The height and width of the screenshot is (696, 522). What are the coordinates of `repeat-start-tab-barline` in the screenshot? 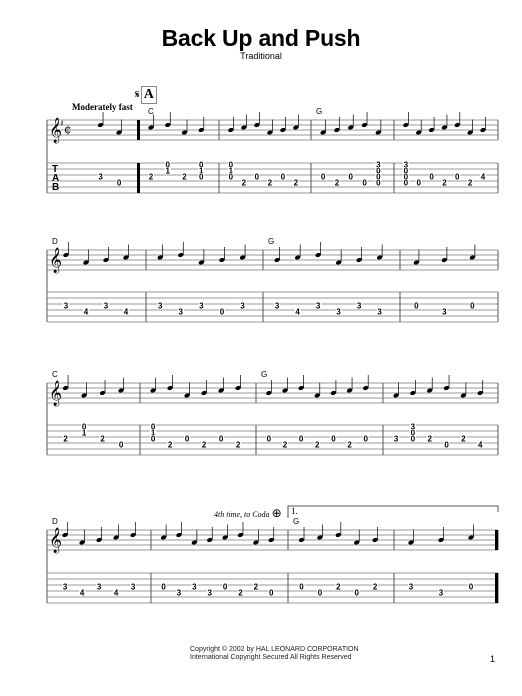 It's located at (138, 178).